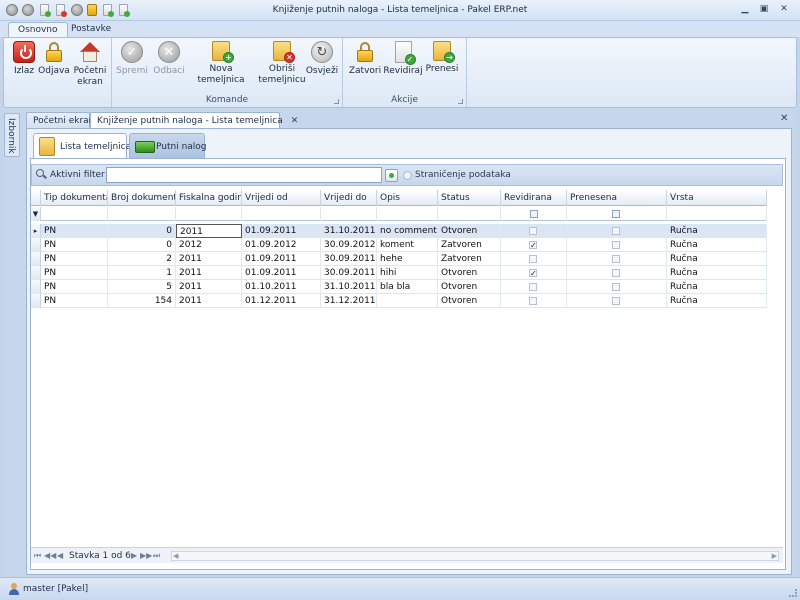 The width and height of the screenshot is (800, 600). I want to click on paging-checkbox, so click(407, 175).